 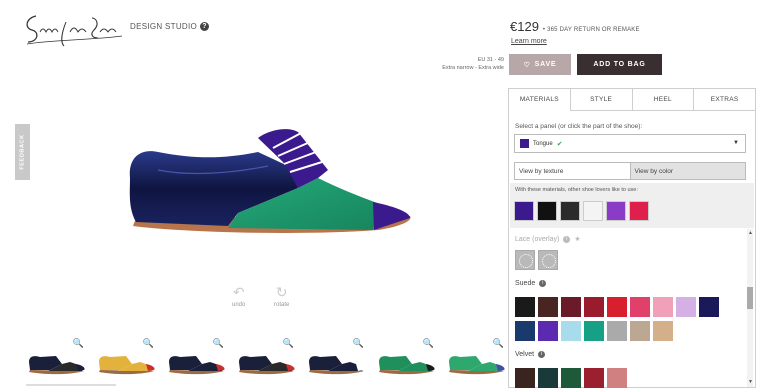 I want to click on shoe-preview, so click(x=268, y=179).